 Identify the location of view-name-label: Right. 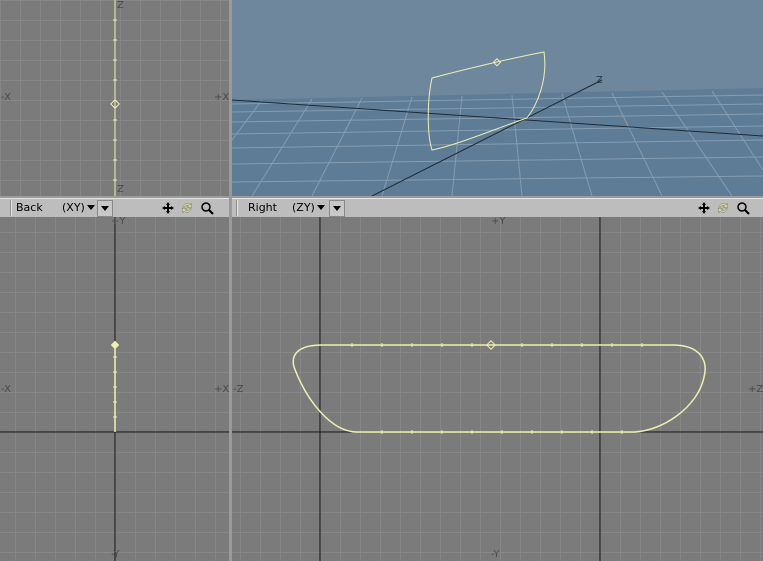
(262, 207).